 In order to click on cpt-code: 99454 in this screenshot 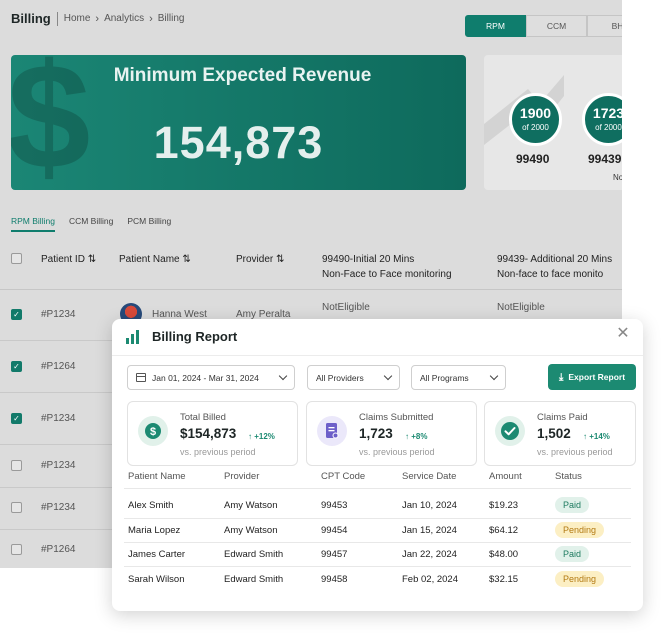, I will do `click(334, 530)`.